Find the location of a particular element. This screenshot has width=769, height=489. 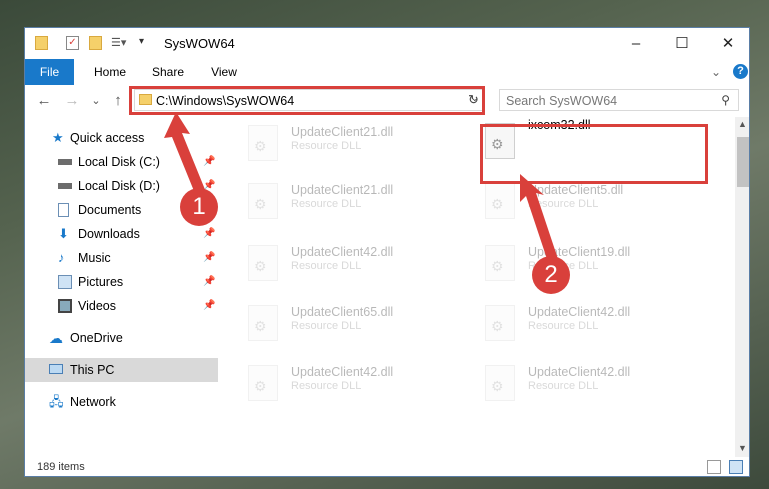

search-input: Search SysWOW64 is located at coordinates (561, 101).